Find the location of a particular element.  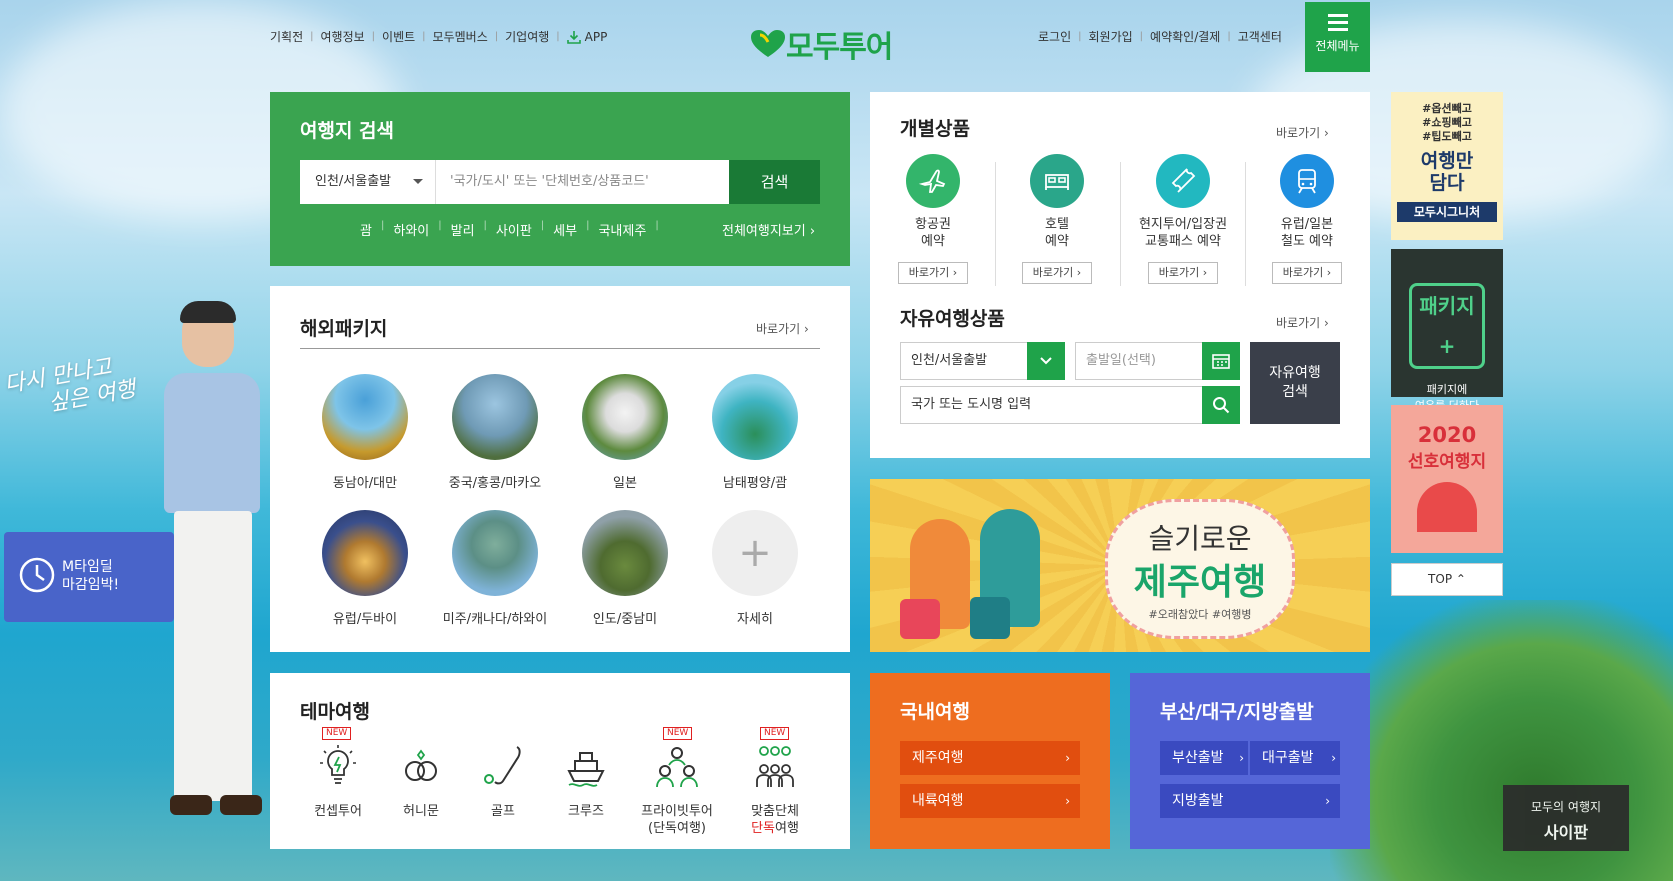

free-travel-search-button: 자유여행 검색 is located at coordinates (1295, 383).